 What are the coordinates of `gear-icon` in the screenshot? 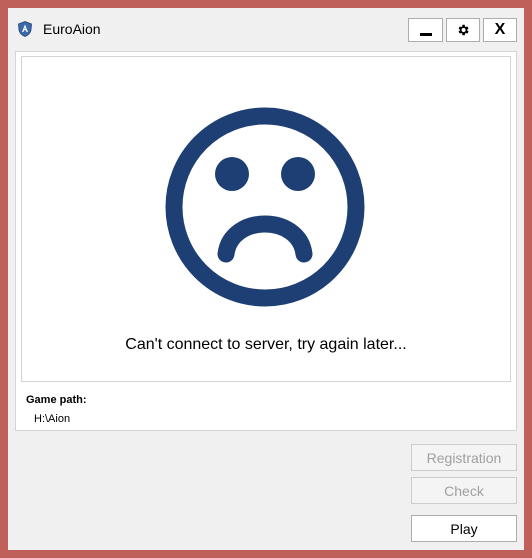 It's located at (463, 30).